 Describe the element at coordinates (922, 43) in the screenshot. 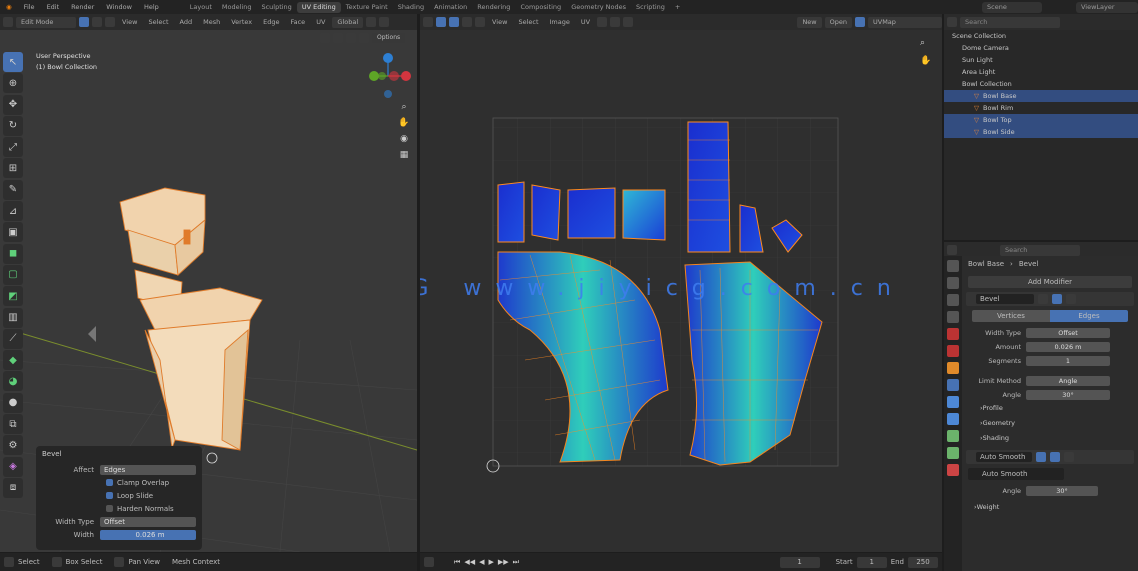

I see `uv-zoom-icon: ⌕` at that location.